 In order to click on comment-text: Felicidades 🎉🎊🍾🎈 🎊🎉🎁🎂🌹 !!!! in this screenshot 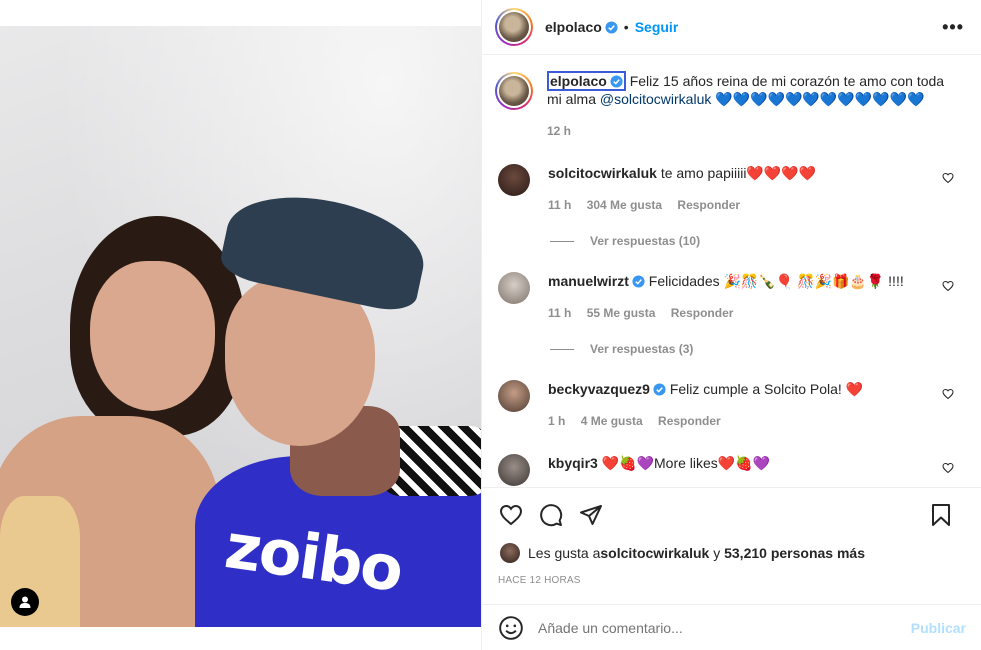, I will do `click(776, 281)`.